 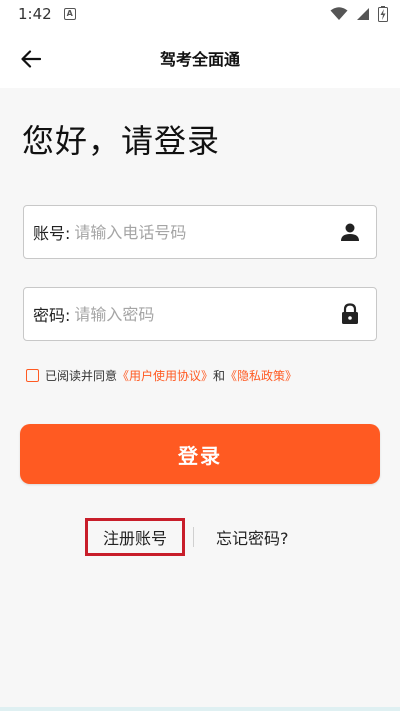 I want to click on password-input, so click(x=200, y=314).